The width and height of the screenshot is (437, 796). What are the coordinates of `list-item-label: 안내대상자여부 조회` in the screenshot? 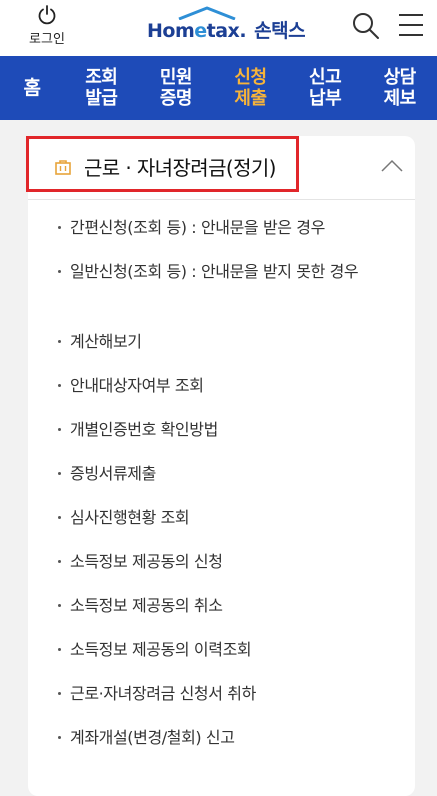 It's located at (137, 385).